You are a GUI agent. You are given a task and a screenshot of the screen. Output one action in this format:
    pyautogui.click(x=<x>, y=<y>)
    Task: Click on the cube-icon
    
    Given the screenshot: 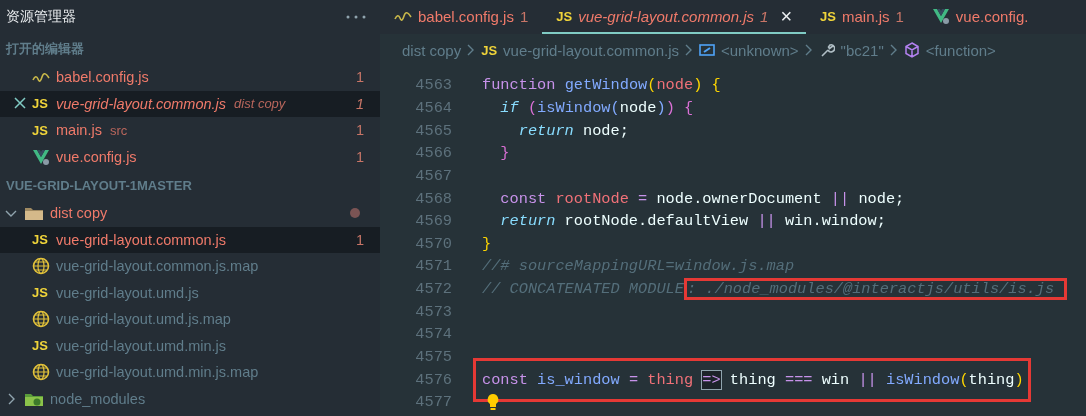 What is the action you would take?
    pyautogui.click(x=911, y=50)
    